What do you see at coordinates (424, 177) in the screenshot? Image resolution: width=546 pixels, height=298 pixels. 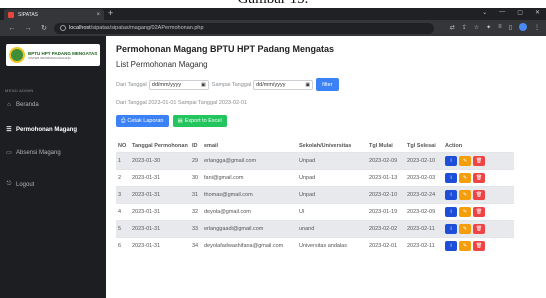 I see `cell-tgl-selesai: 2023-02-03` at bounding box center [424, 177].